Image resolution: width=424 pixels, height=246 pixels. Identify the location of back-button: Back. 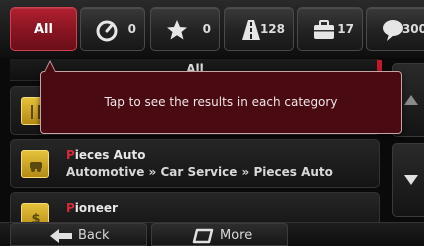
(78, 234).